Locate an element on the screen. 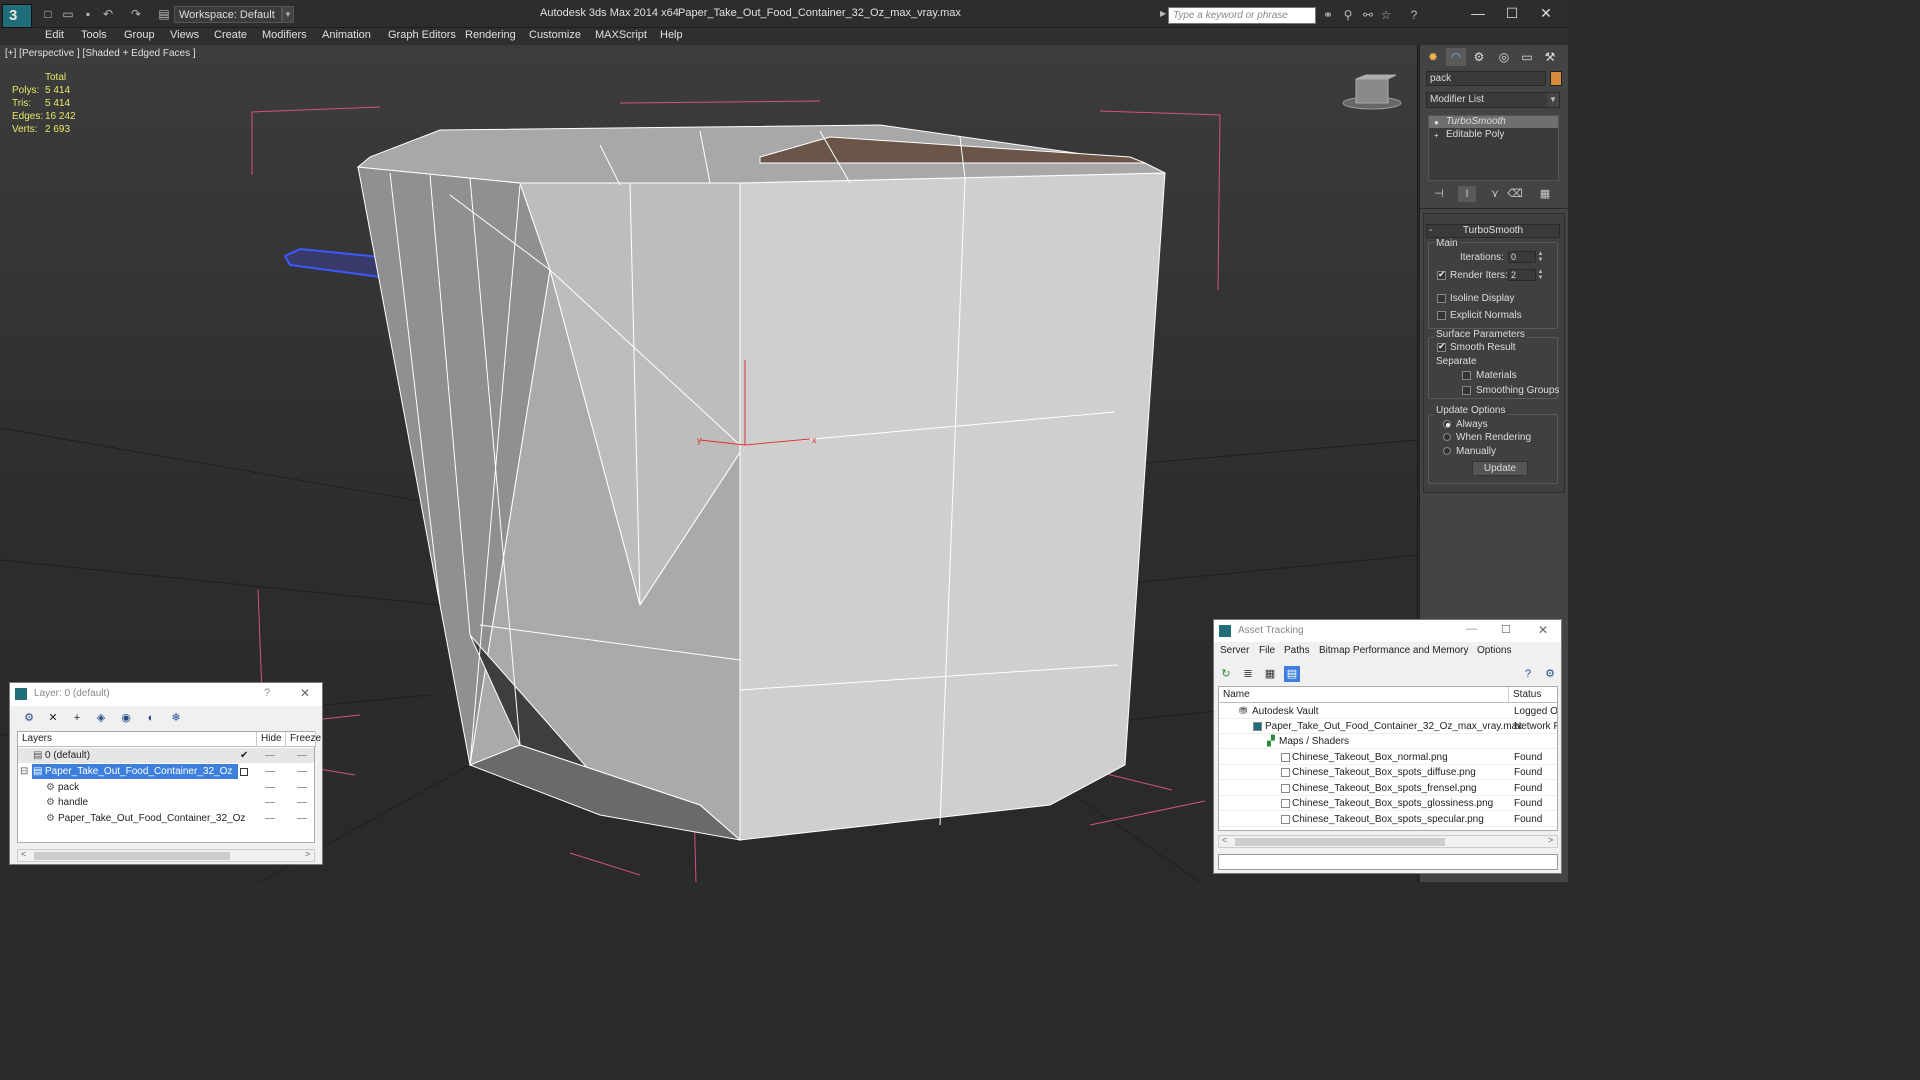  display-tab-icon: ▭ is located at coordinates (1527, 57).